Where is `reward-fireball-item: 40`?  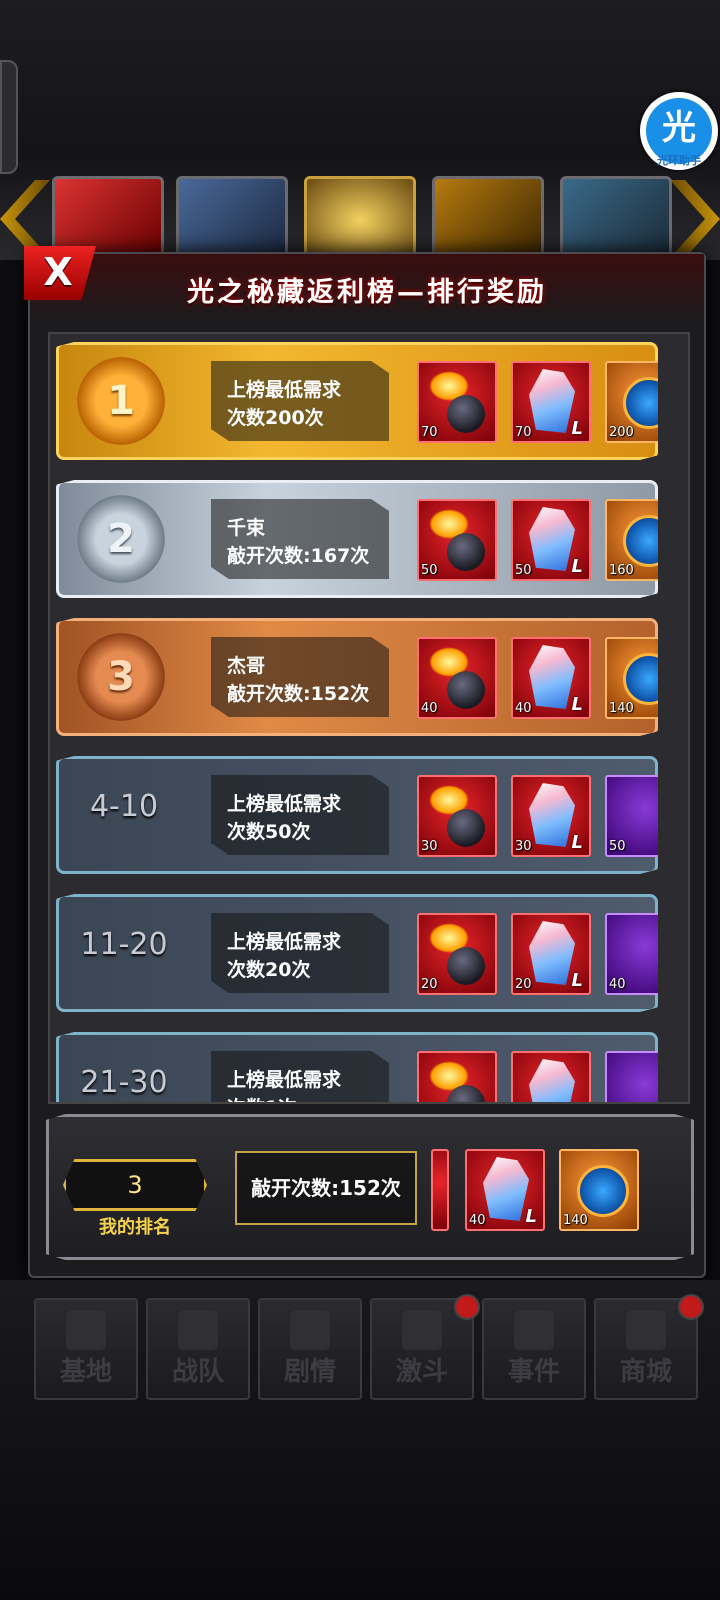 reward-fireball-item: 40 is located at coordinates (457, 678).